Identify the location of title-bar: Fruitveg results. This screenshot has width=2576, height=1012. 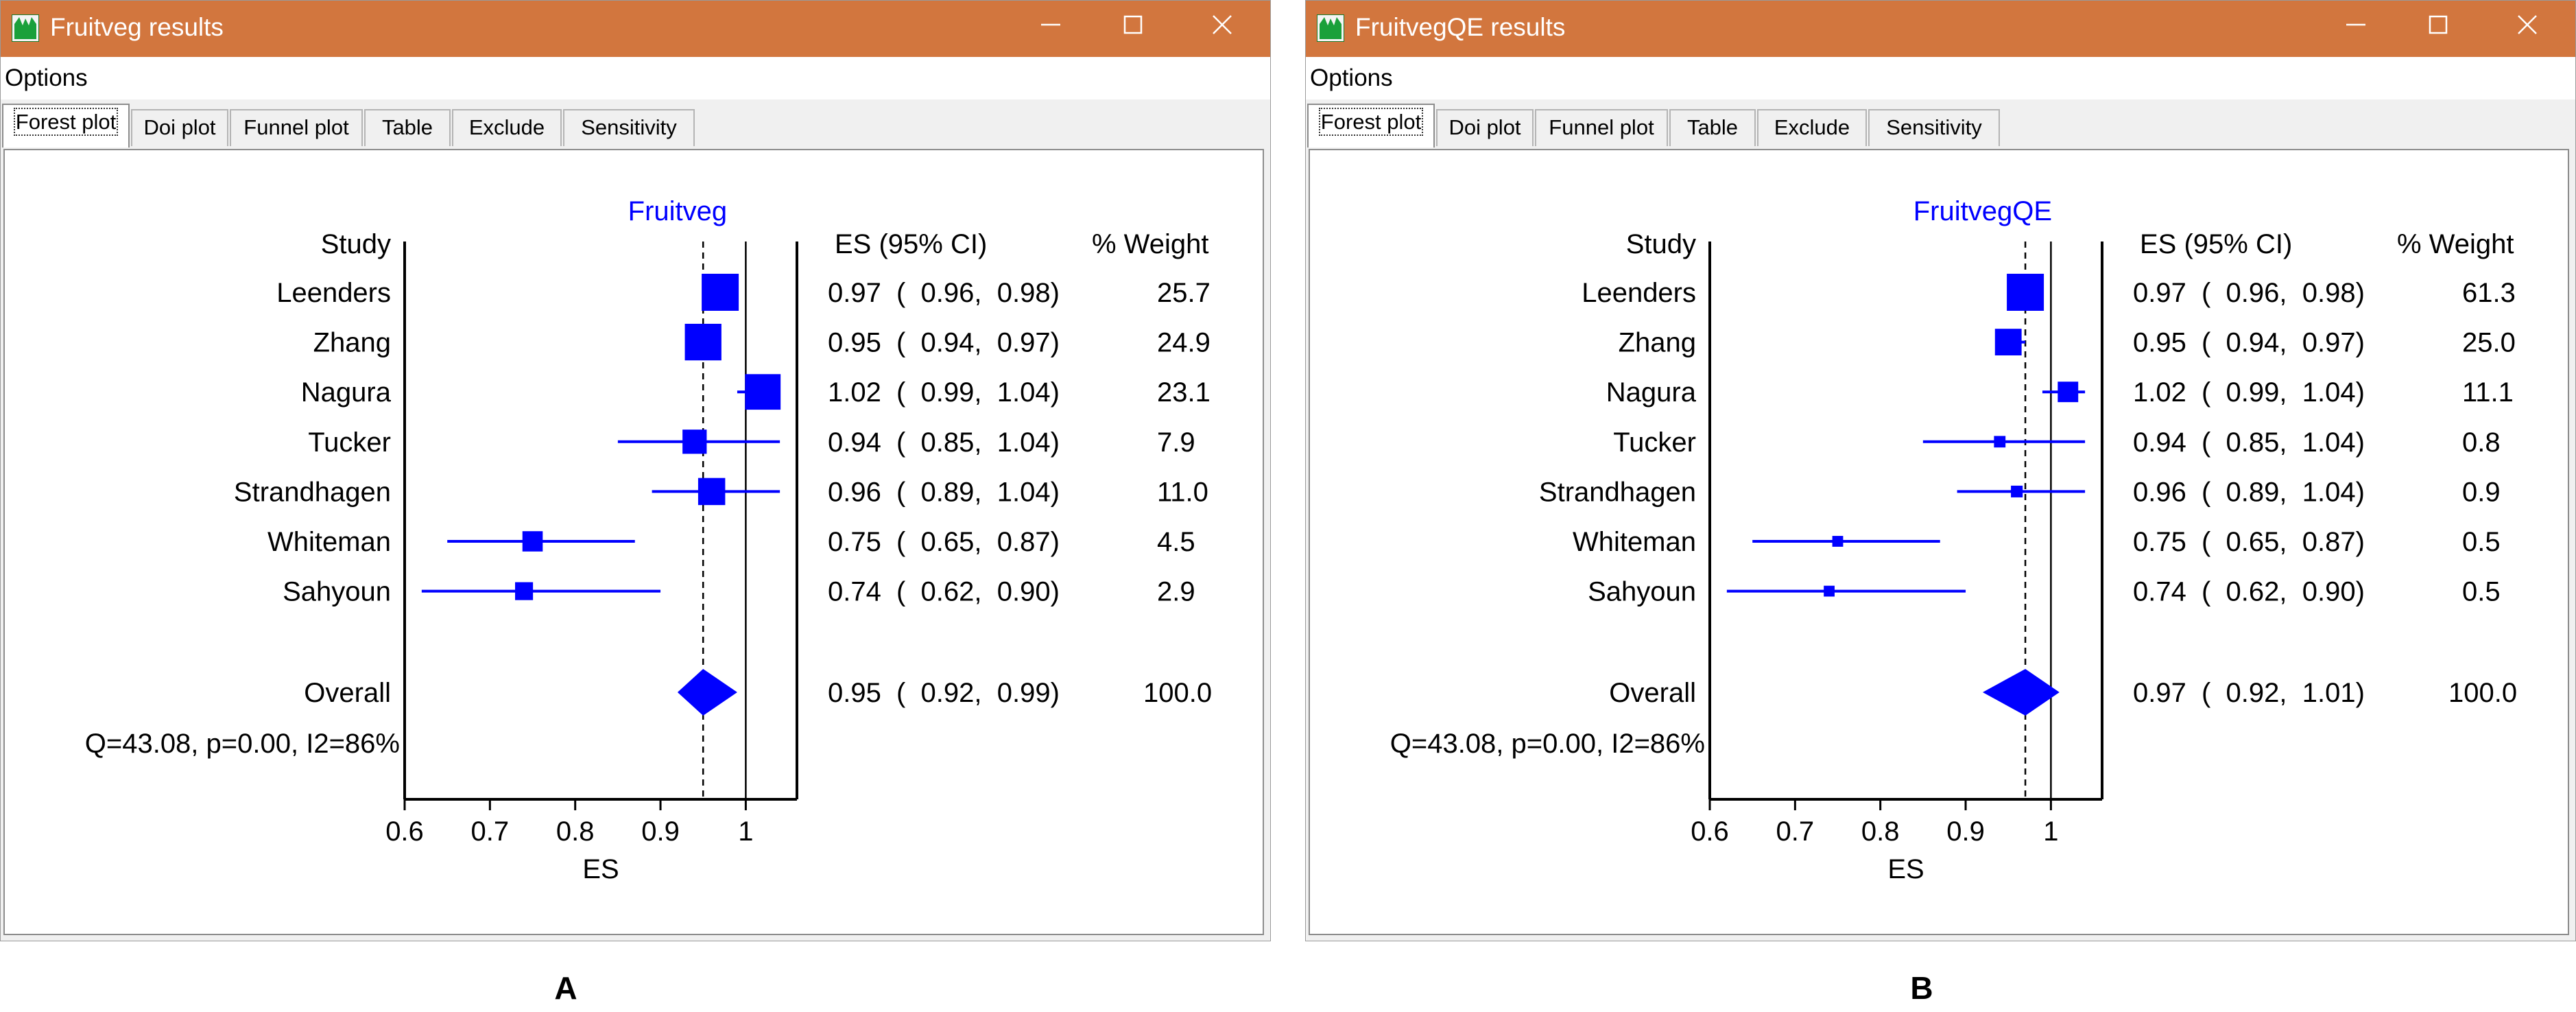
(635, 29).